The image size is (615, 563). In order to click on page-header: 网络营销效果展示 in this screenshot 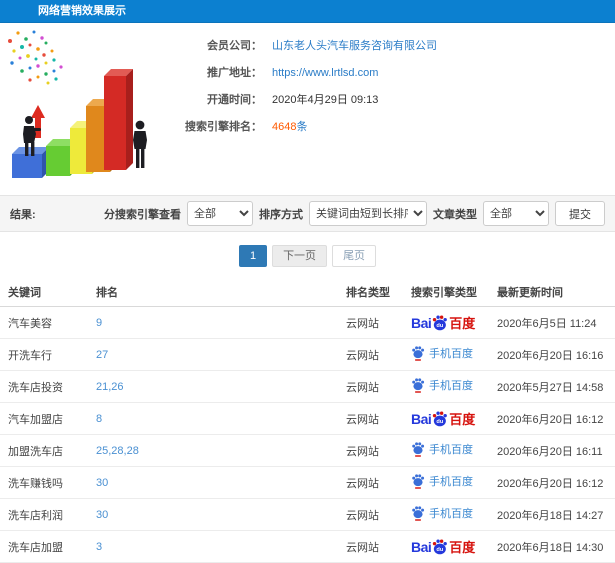, I will do `click(307, 11)`.